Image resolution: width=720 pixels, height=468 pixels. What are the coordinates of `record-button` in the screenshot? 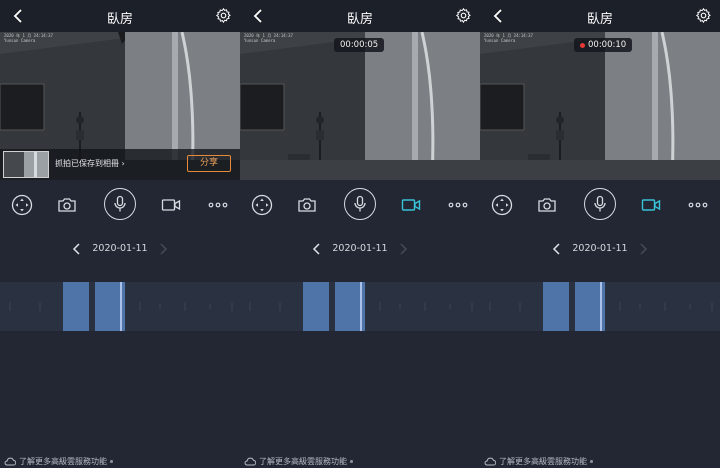 It's located at (171, 205).